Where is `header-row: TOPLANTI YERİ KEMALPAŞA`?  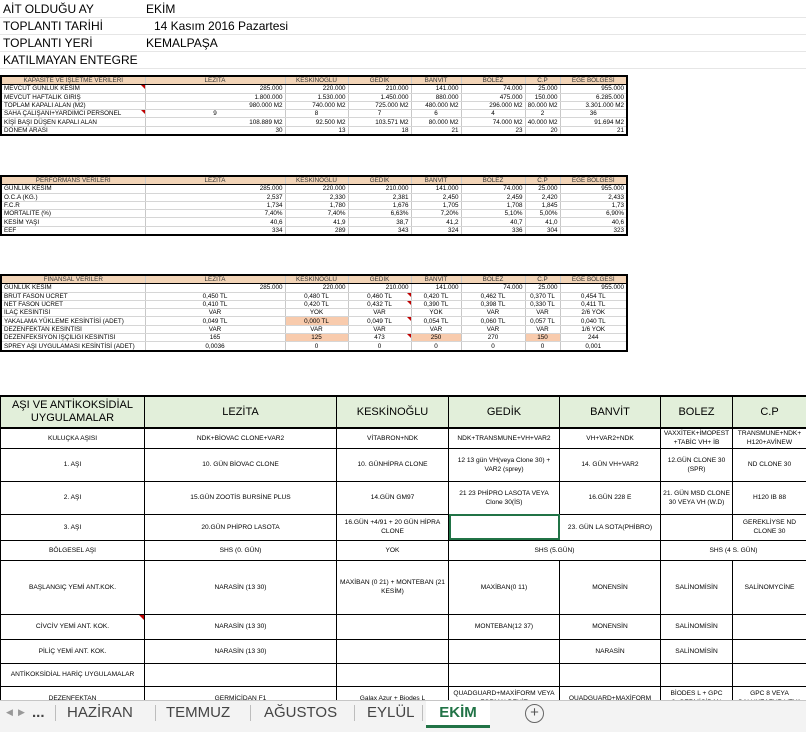
header-row: TOPLANTI YERİ KEMALPAŞA is located at coordinates (403, 43).